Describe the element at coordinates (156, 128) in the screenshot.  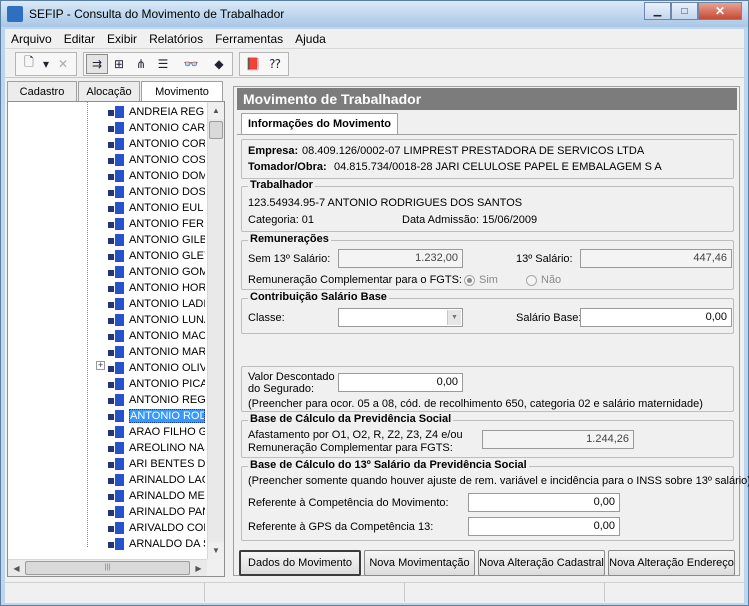
I see `tree-item: ANTONIO CAR` at that location.